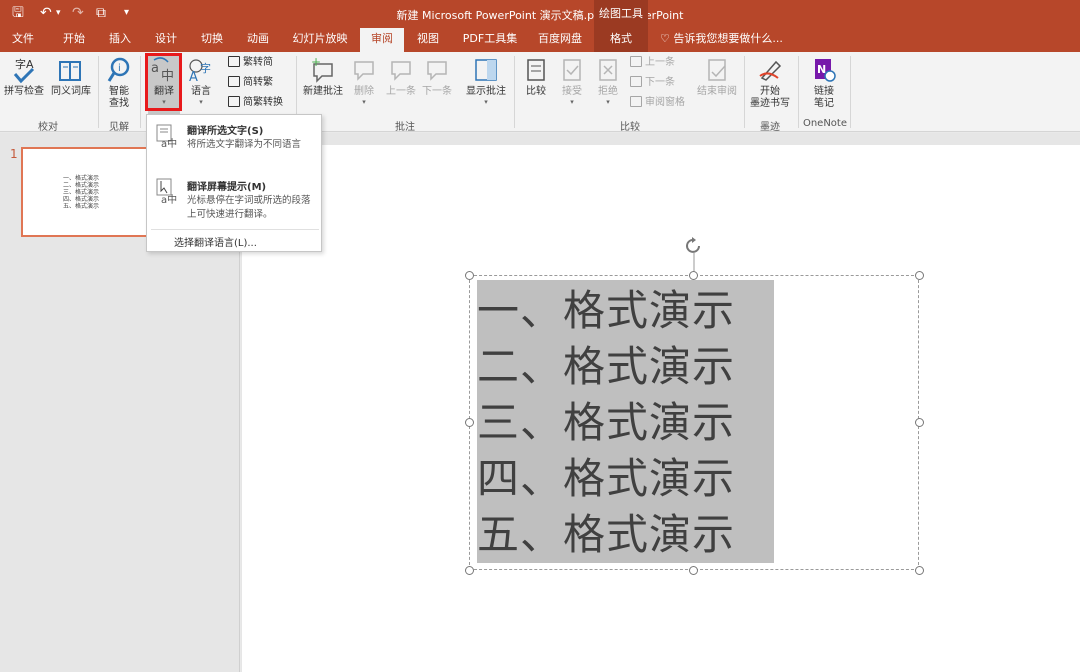 Image resolution: width=1080 pixels, height=672 pixels. What do you see at coordinates (560, 40) in the screenshot?
I see `tab-baidu-netdisk: 百度网盘` at bounding box center [560, 40].